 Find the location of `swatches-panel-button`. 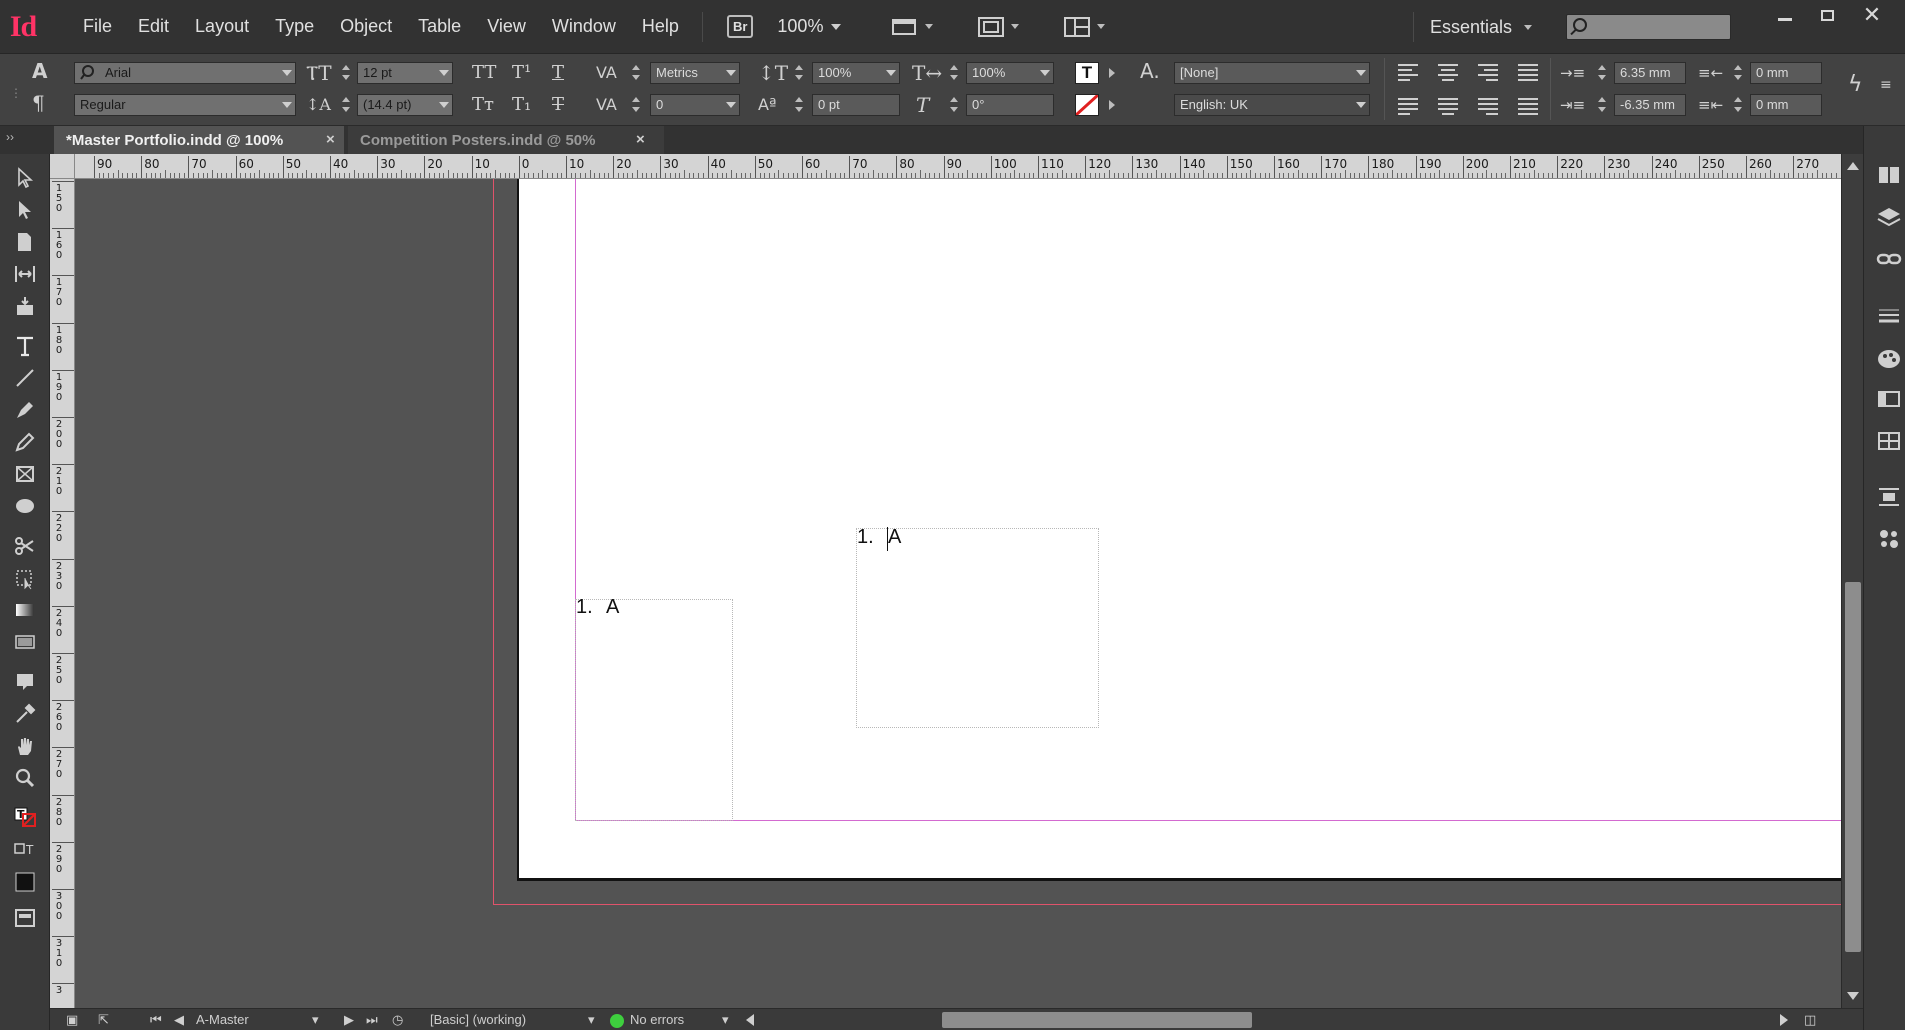

swatches-panel-button is located at coordinates (1889, 399).